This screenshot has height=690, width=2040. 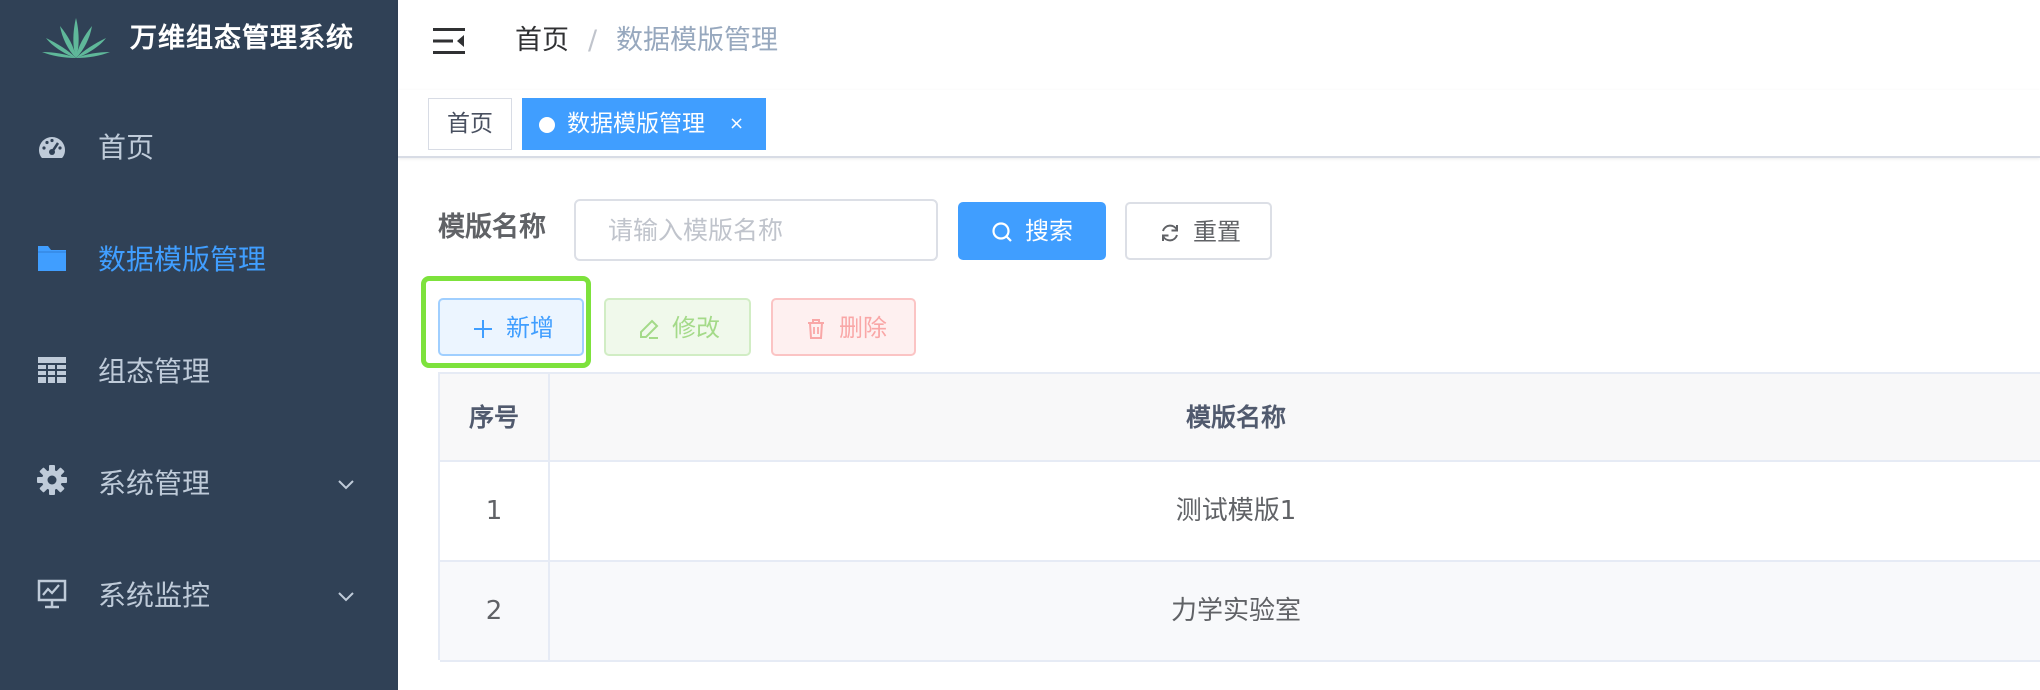 I want to click on sidebar-brand: 万维组态管理系统, so click(x=199, y=39).